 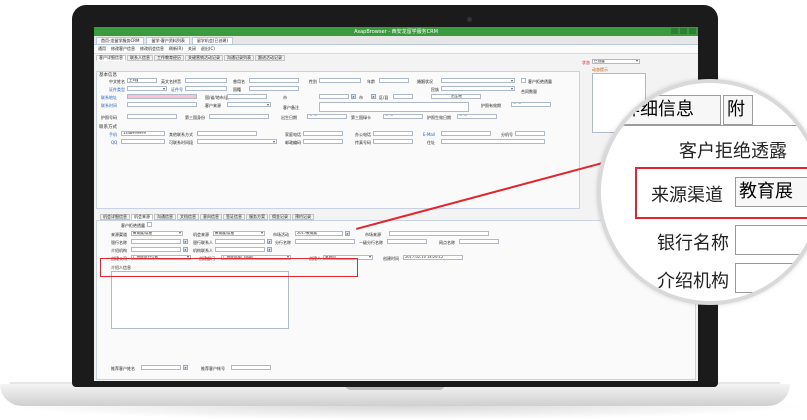 What do you see at coordinates (143, 133) in the screenshot?
I see `mobile-field: 1348999999` at bounding box center [143, 133].